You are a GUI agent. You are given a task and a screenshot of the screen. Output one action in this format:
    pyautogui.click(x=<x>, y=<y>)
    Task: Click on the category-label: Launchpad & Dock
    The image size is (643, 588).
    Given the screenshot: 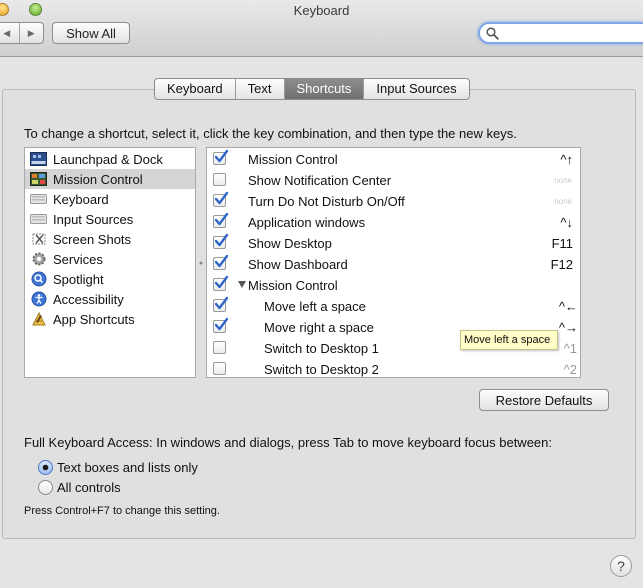 What is the action you would take?
    pyautogui.click(x=108, y=159)
    